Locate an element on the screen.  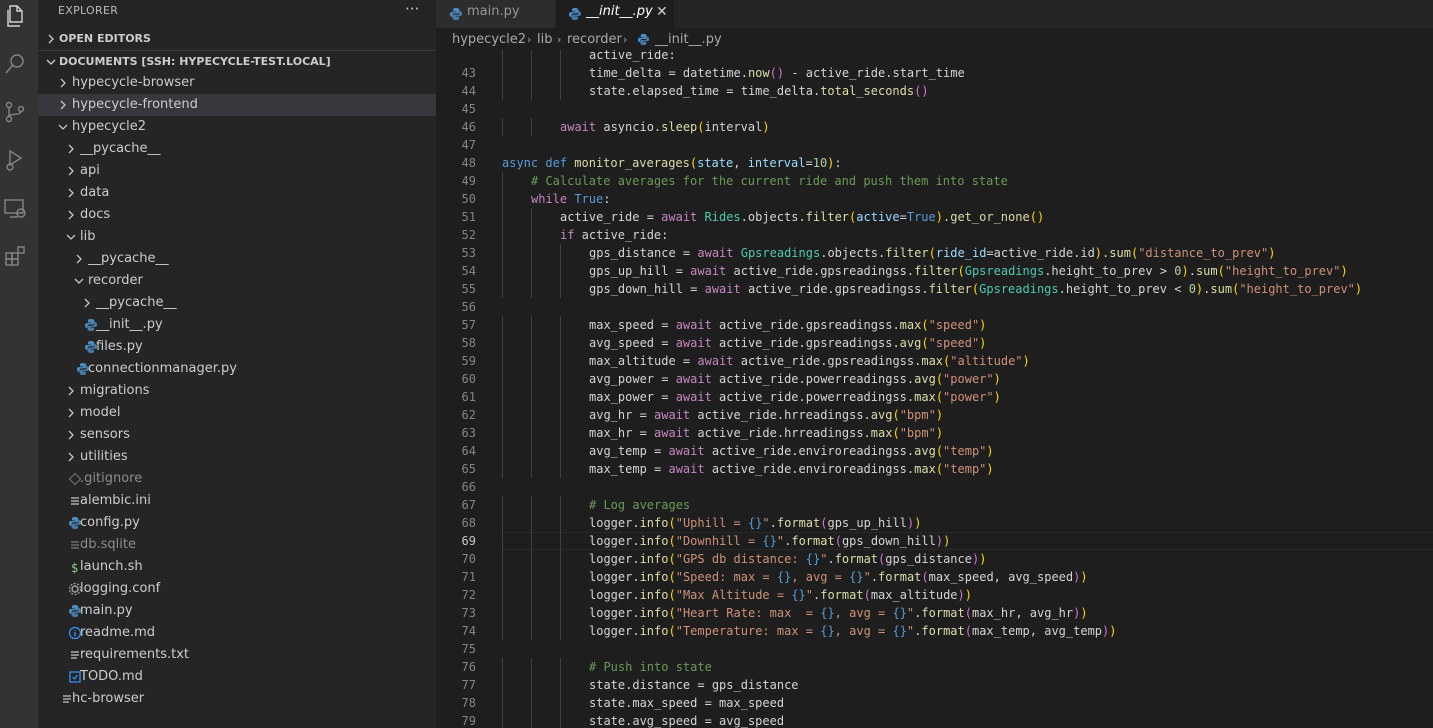
close-tab-icon: ✕ is located at coordinates (662, 12).